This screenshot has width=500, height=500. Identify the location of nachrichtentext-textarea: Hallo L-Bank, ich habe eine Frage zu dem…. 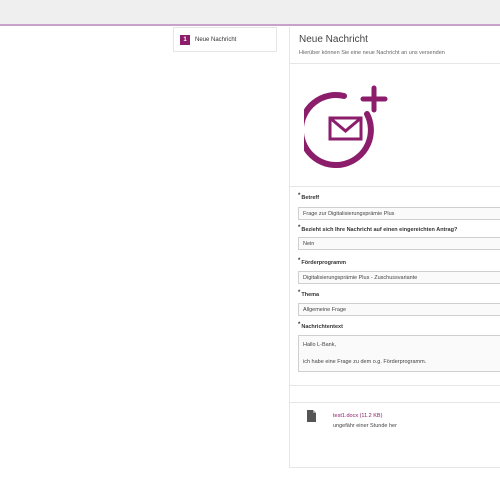
(399, 353).